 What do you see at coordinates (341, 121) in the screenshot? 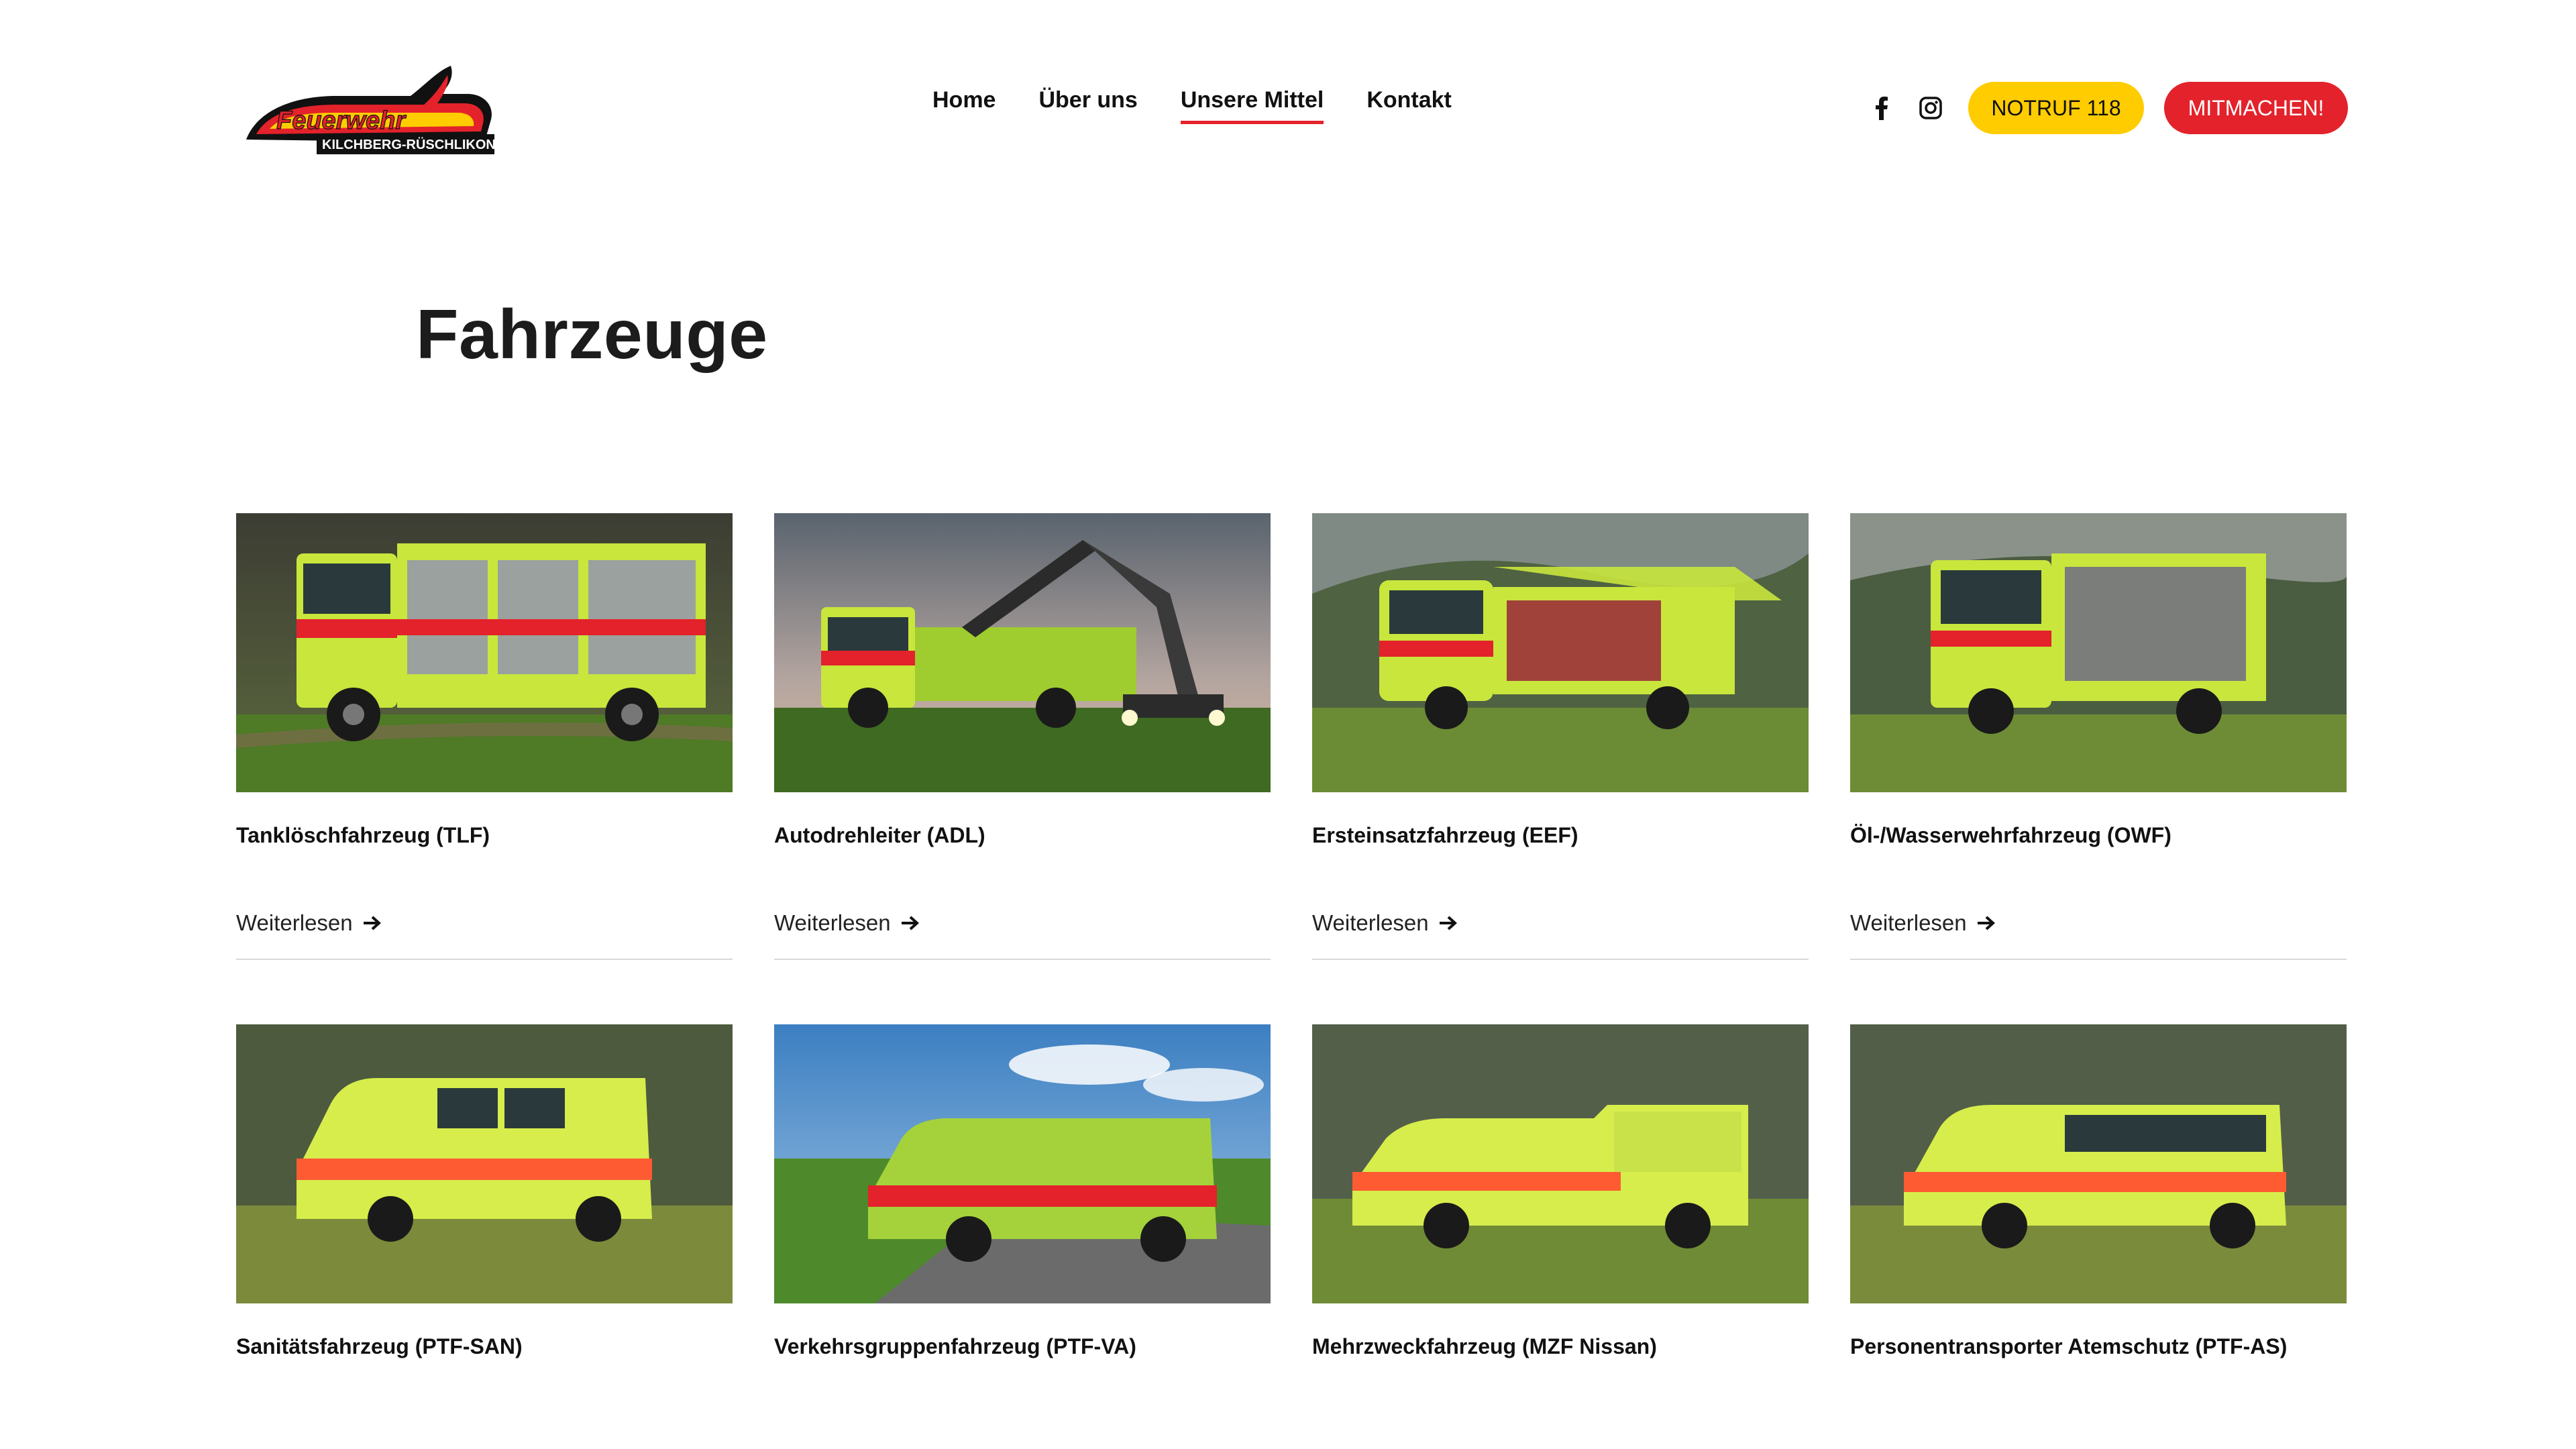
I see `logo-text: Feuerwehr` at bounding box center [341, 121].